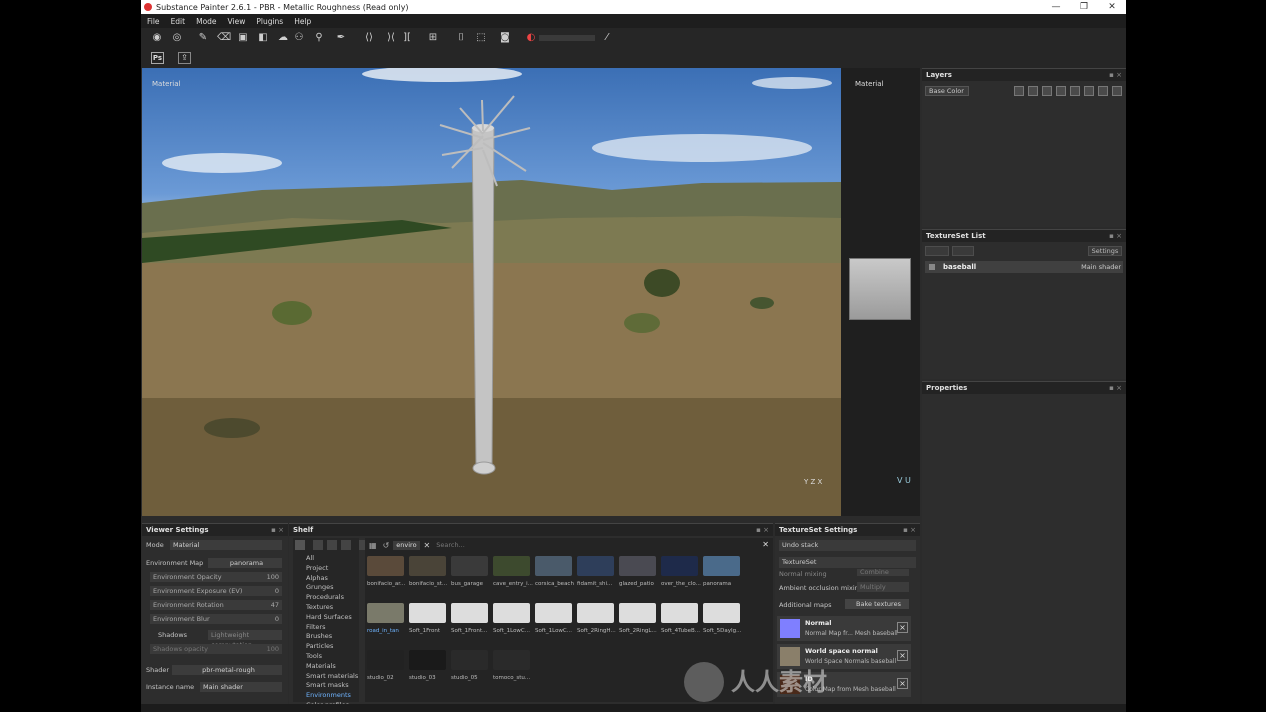 This screenshot has height=712, width=1266. Describe the element at coordinates (386, 620) in the screenshot. I see `shelf-item: road_in_tan` at that location.